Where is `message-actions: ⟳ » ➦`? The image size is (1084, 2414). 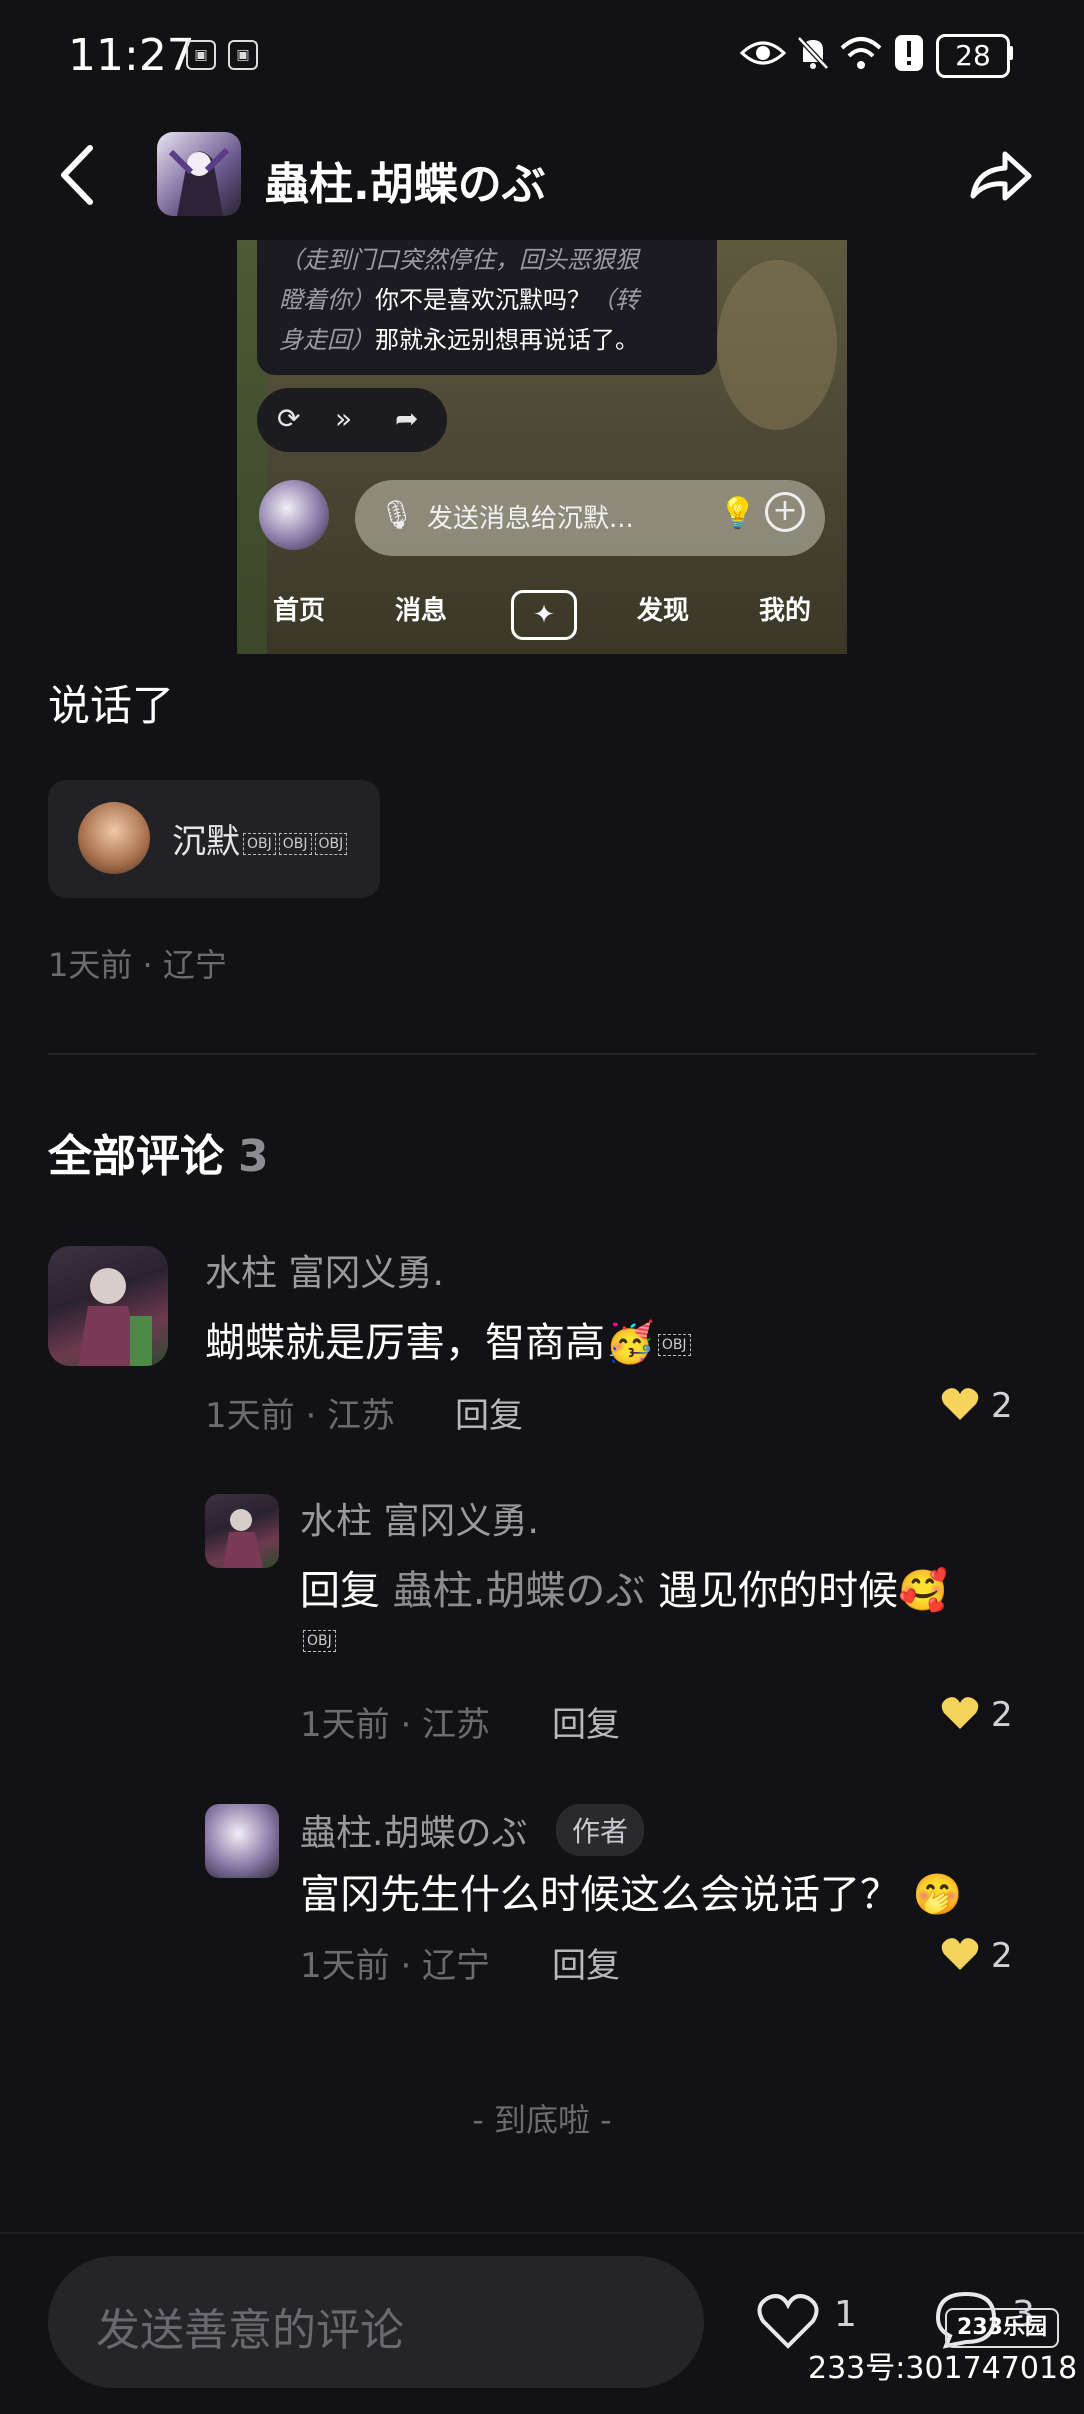 message-actions: ⟳ » ➦ is located at coordinates (352, 420).